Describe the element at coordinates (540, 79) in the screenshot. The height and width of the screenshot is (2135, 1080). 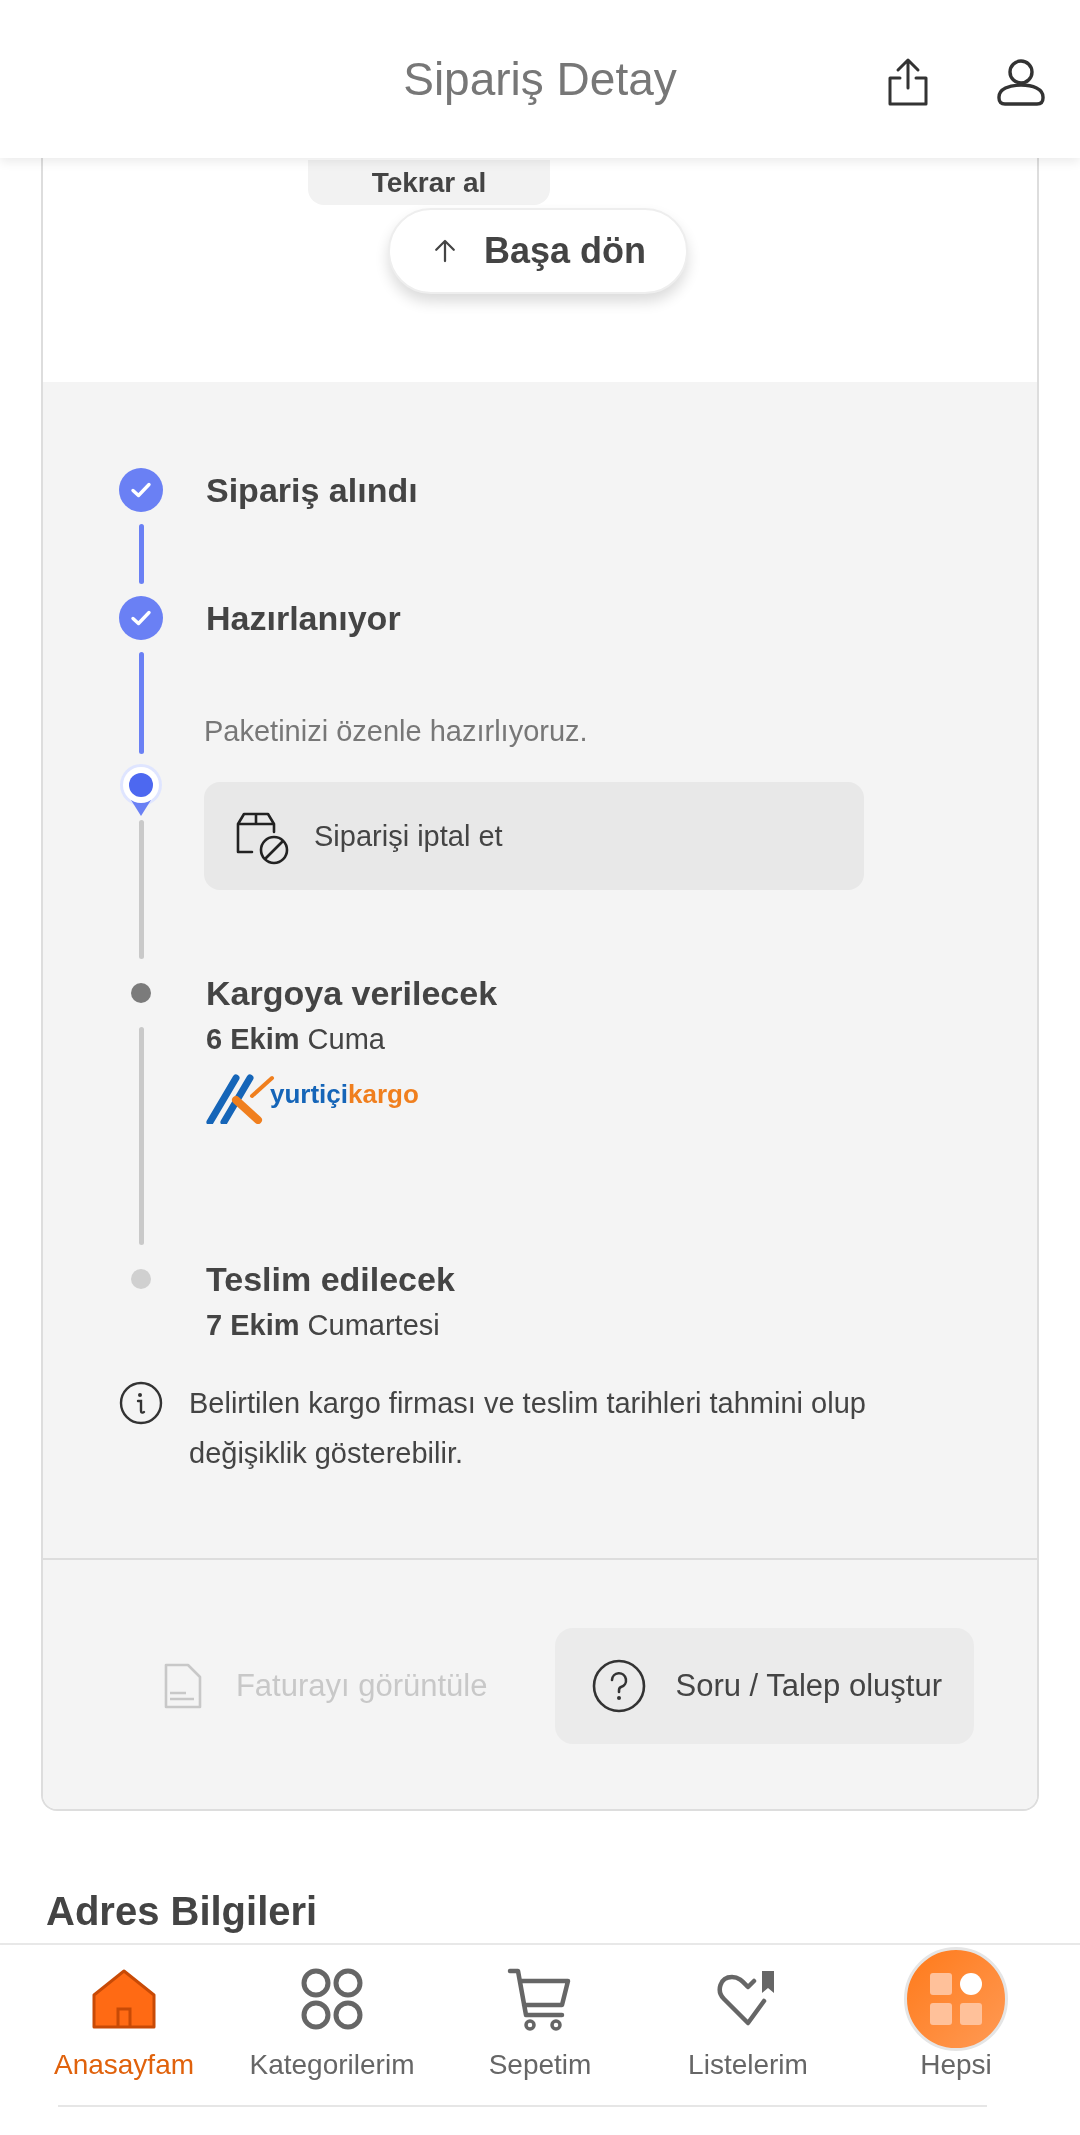
I see `page-title: Sipariş Detay` at that location.